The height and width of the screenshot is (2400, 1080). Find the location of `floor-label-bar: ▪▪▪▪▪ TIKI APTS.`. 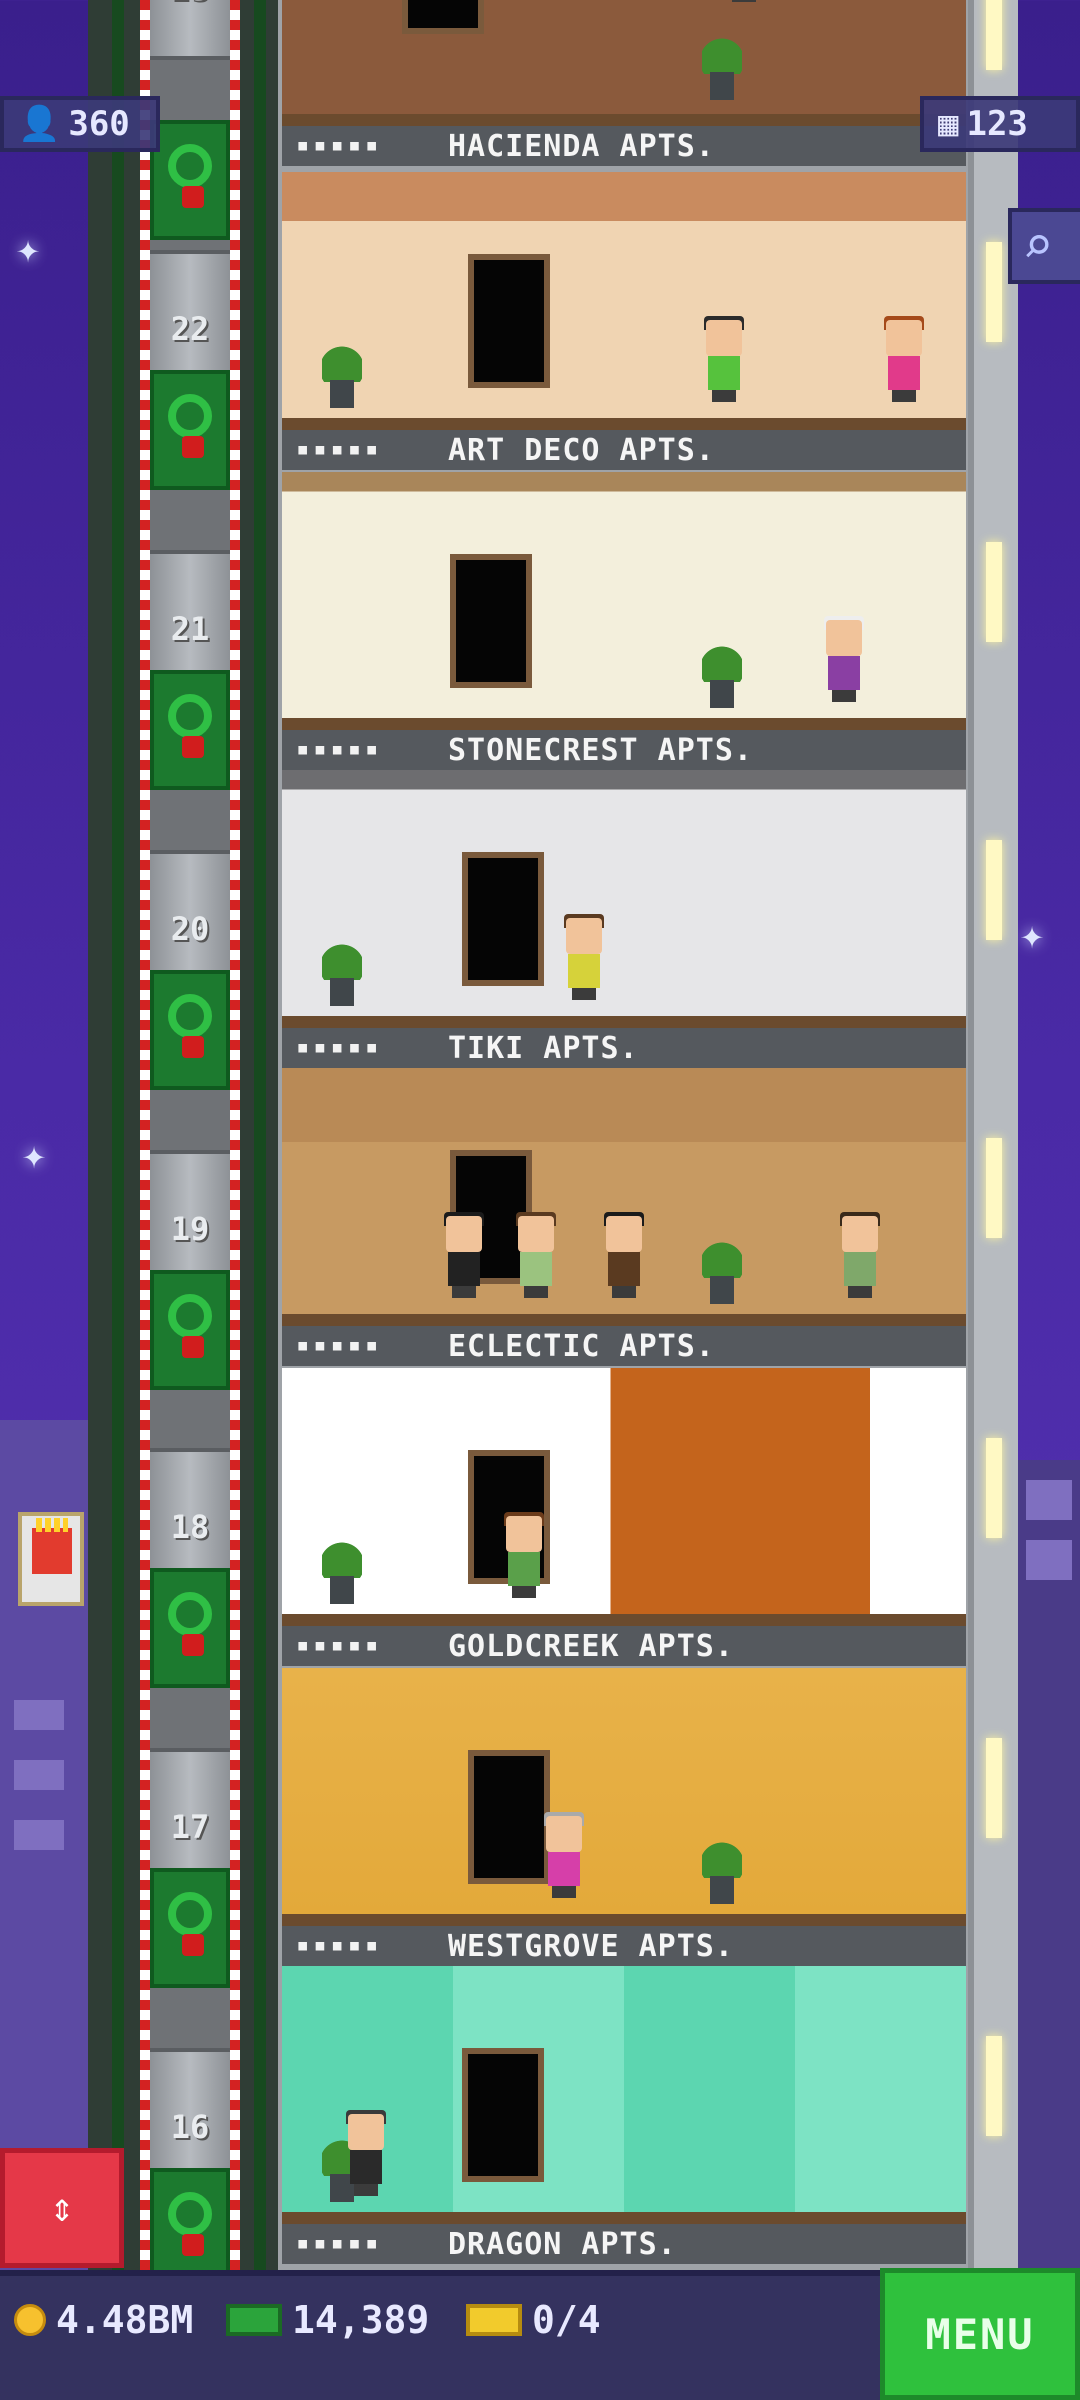

floor-label-bar: ▪▪▪▪▪ TIKI APTS. is located at coordinates (624, 1048).